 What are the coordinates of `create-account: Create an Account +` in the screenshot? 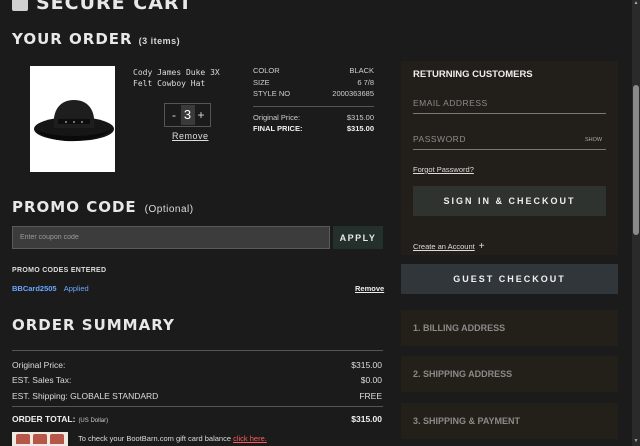 It's located at (449, 246).